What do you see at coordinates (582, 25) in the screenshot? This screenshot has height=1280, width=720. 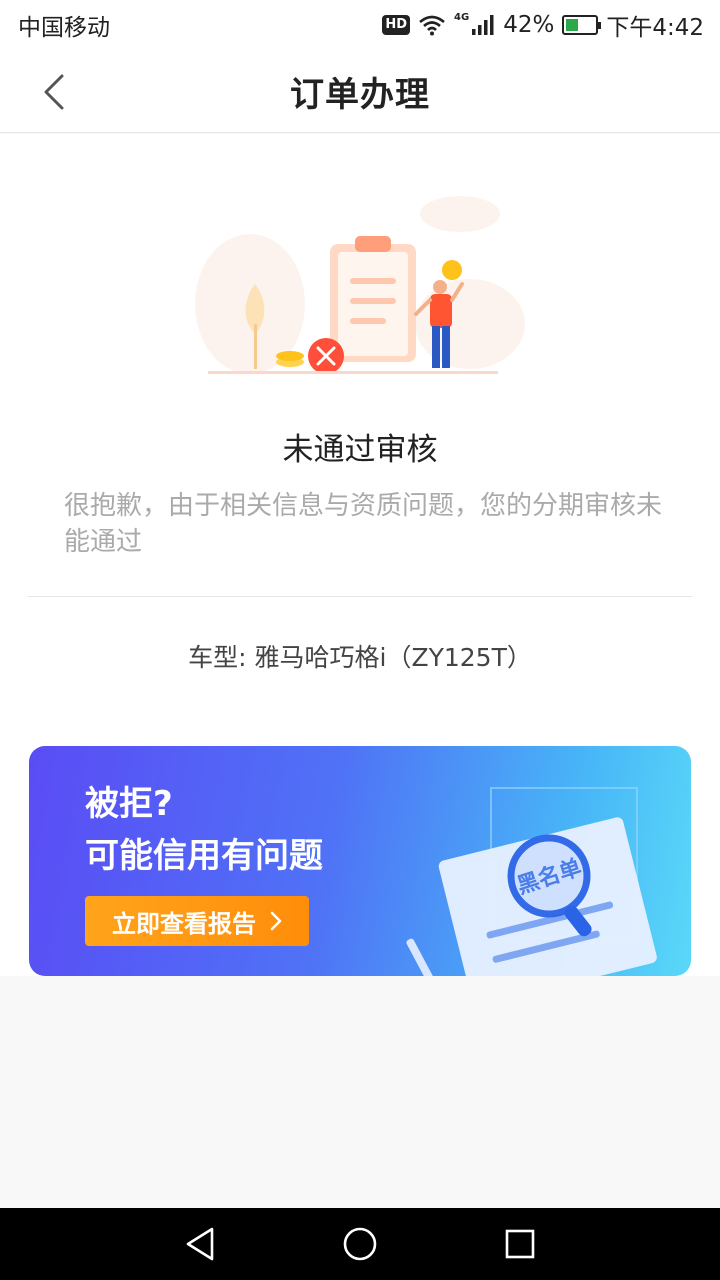 I see `battery-icon` at bounding box center [582, 25].